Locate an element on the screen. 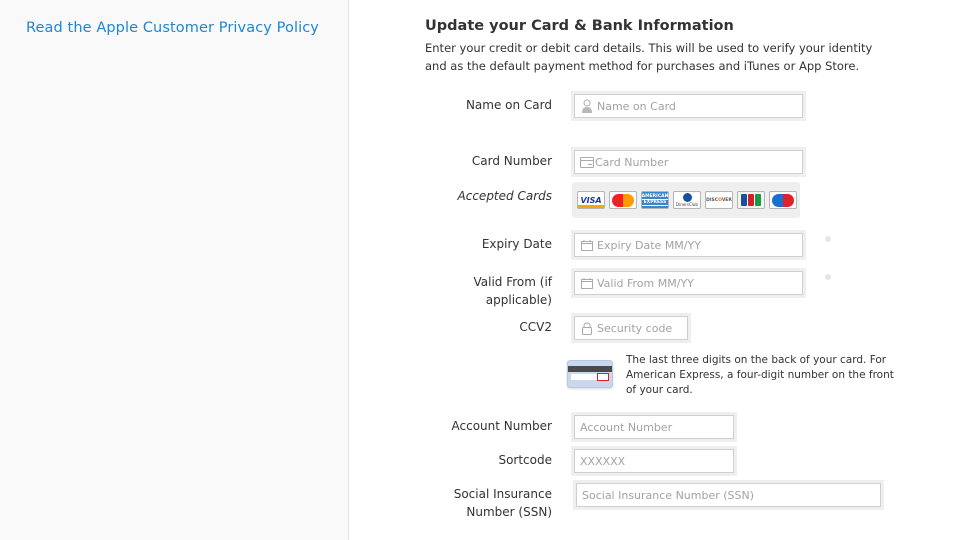 The height and width of the screenshot is (540, 960). sortcode-input is located at coordinates (656, 461).